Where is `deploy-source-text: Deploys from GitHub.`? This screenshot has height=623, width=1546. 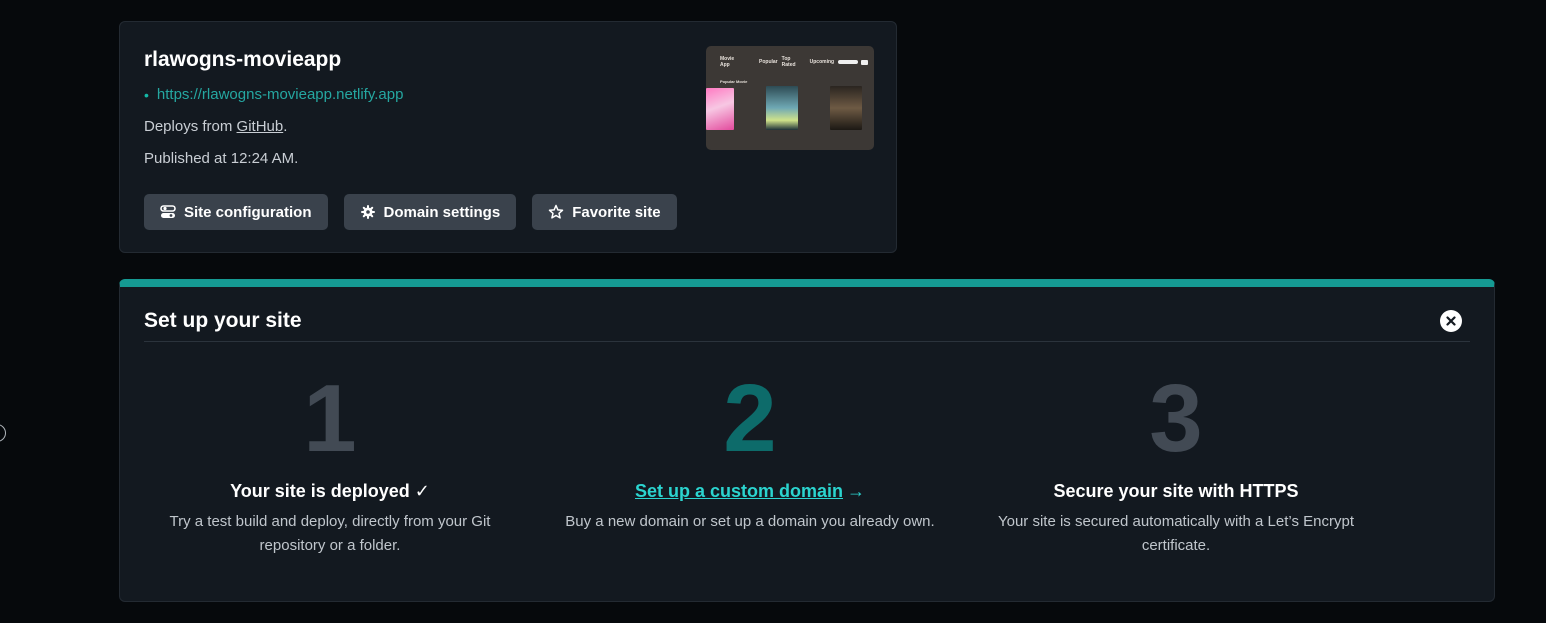
deploy-source-text: Deploys from GitHub. is located at coordinates (215, 126).